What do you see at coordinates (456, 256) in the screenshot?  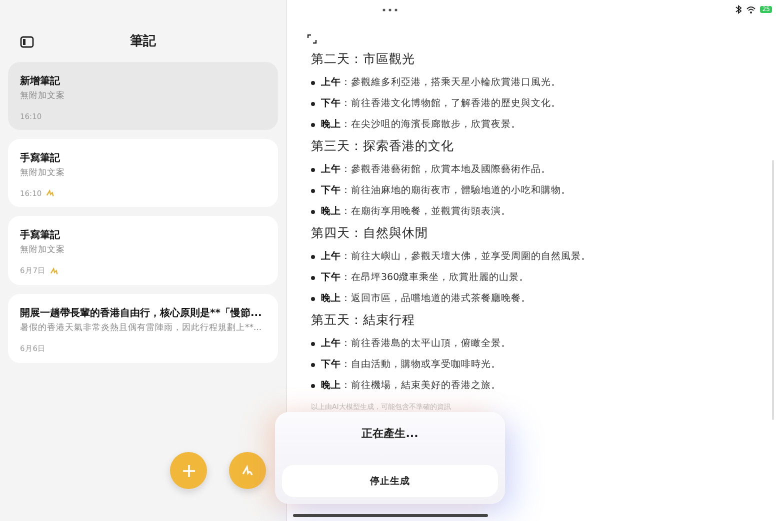 I see `itinerary-item: 上午：前往大嶼山，參觀天壇大佛，並享受周圍的自然風景。` at bounding box center [456, 256].